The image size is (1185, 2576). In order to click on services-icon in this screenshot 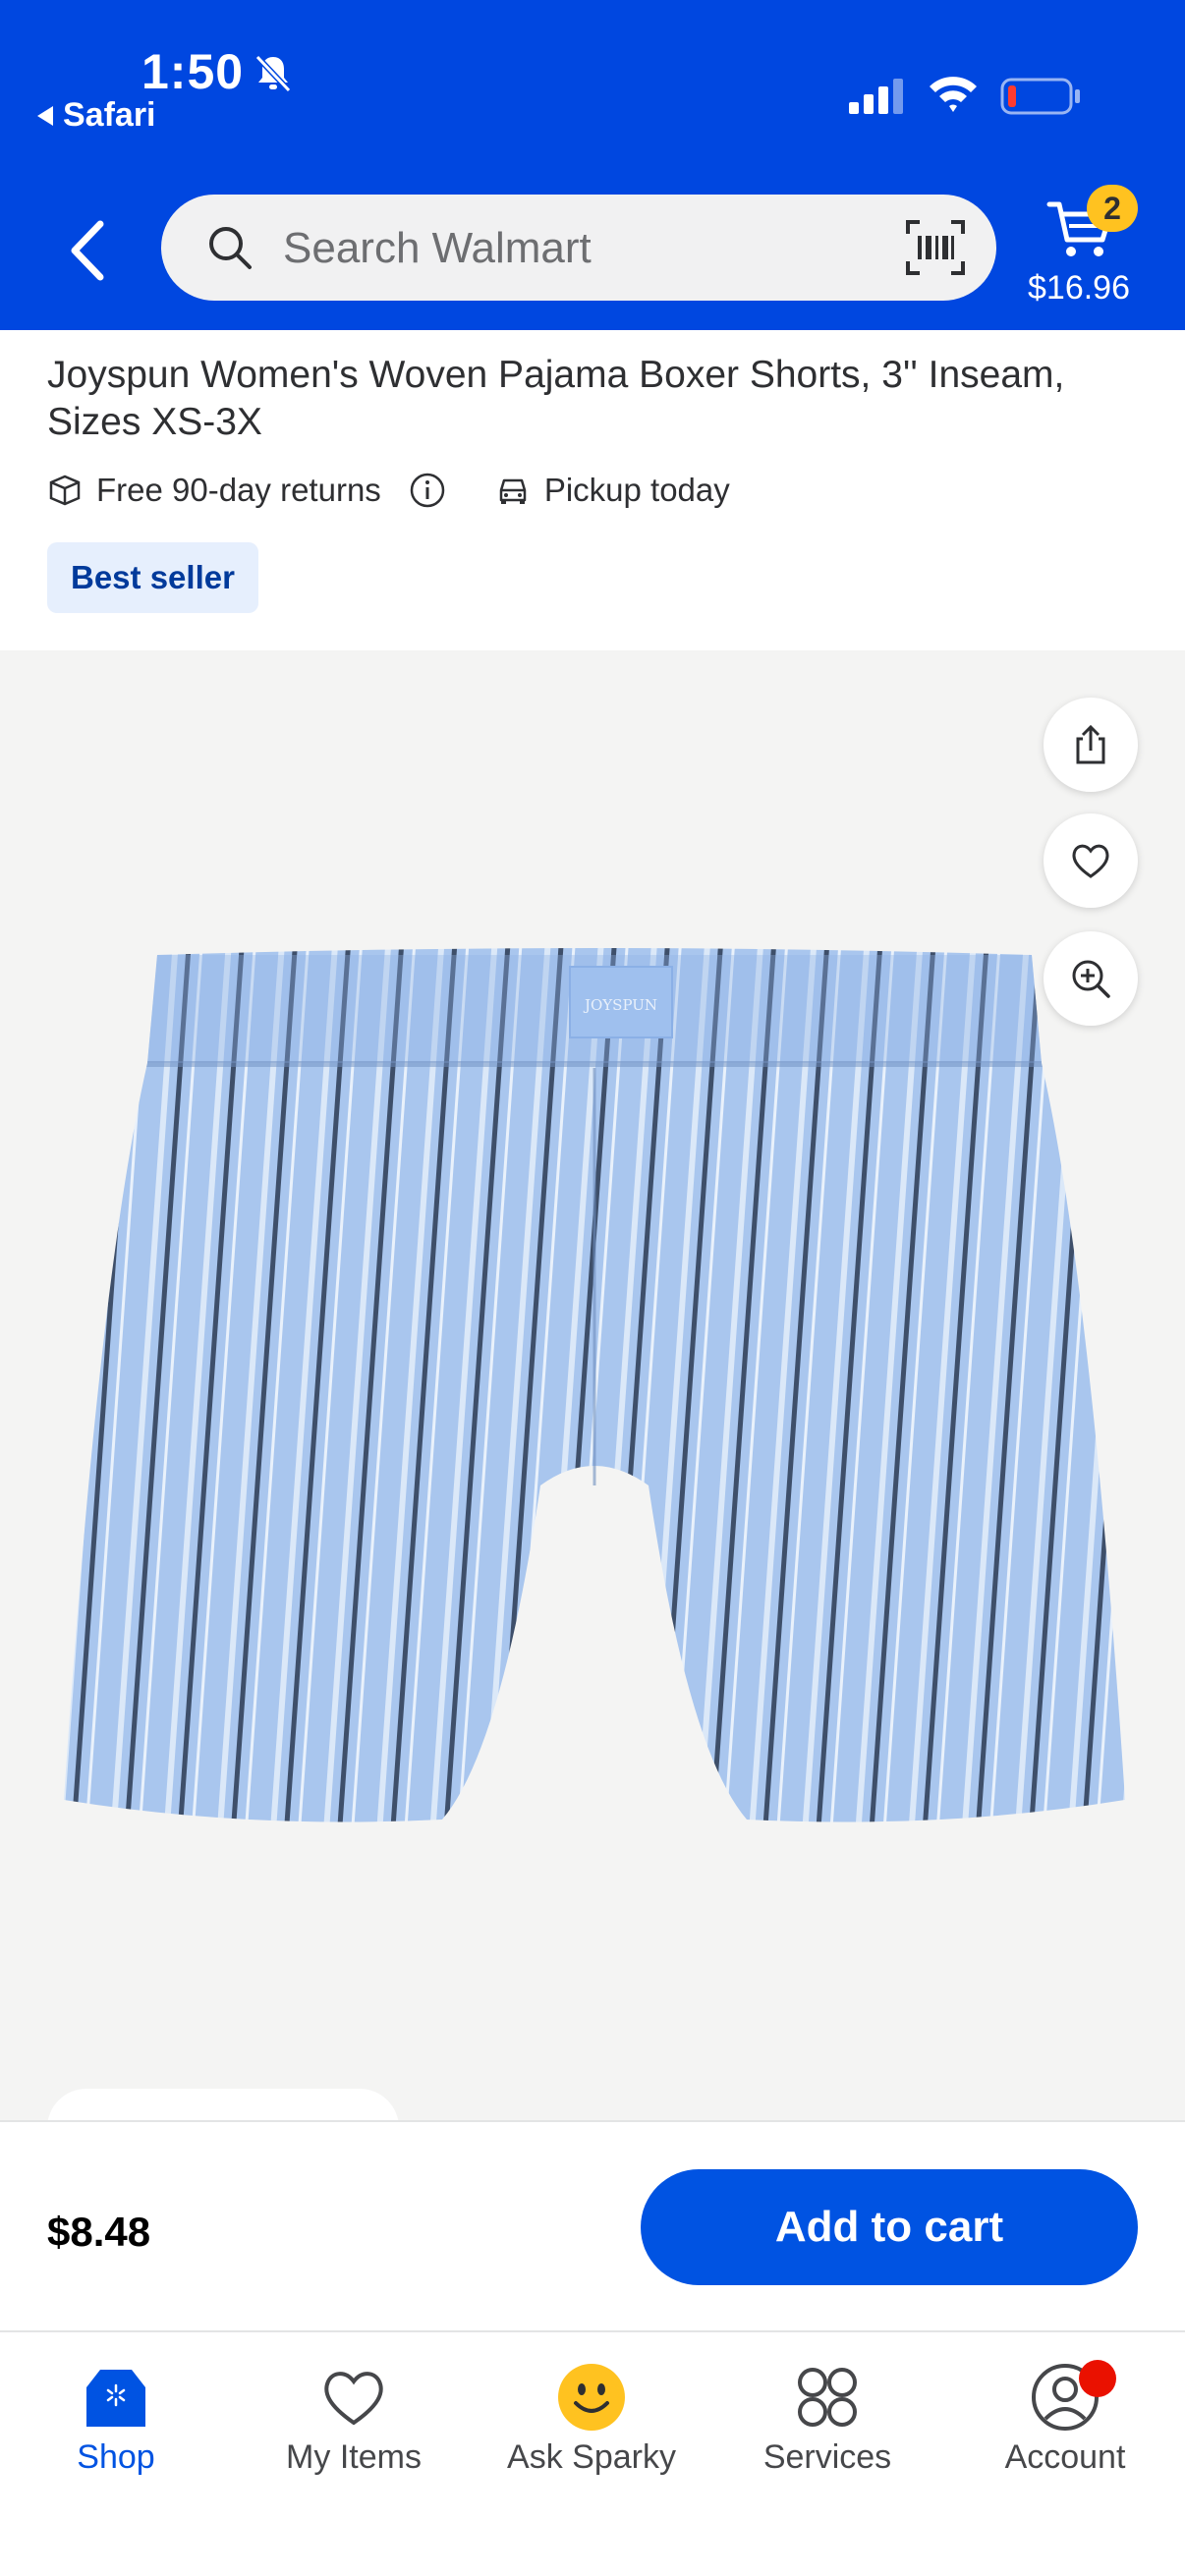, I will do `click(828, 2397)`.